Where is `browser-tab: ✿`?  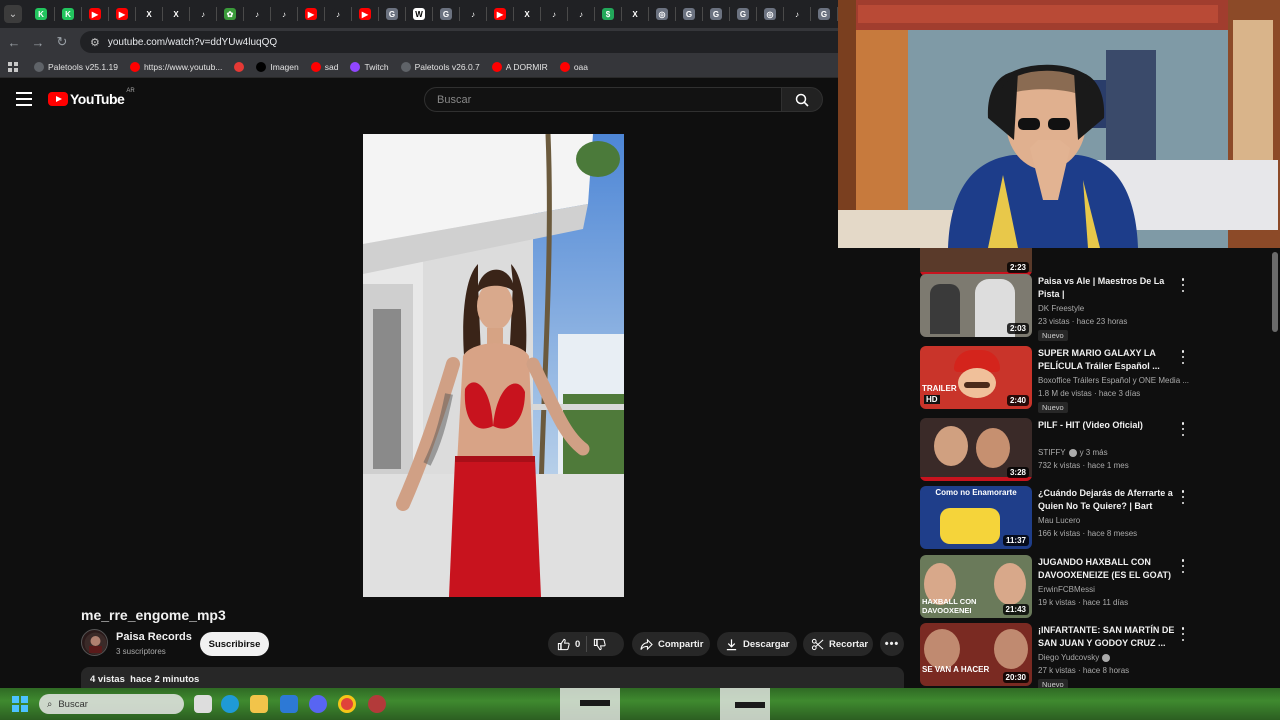 browser-tab: ✿ is located at coordinates (230, 14).